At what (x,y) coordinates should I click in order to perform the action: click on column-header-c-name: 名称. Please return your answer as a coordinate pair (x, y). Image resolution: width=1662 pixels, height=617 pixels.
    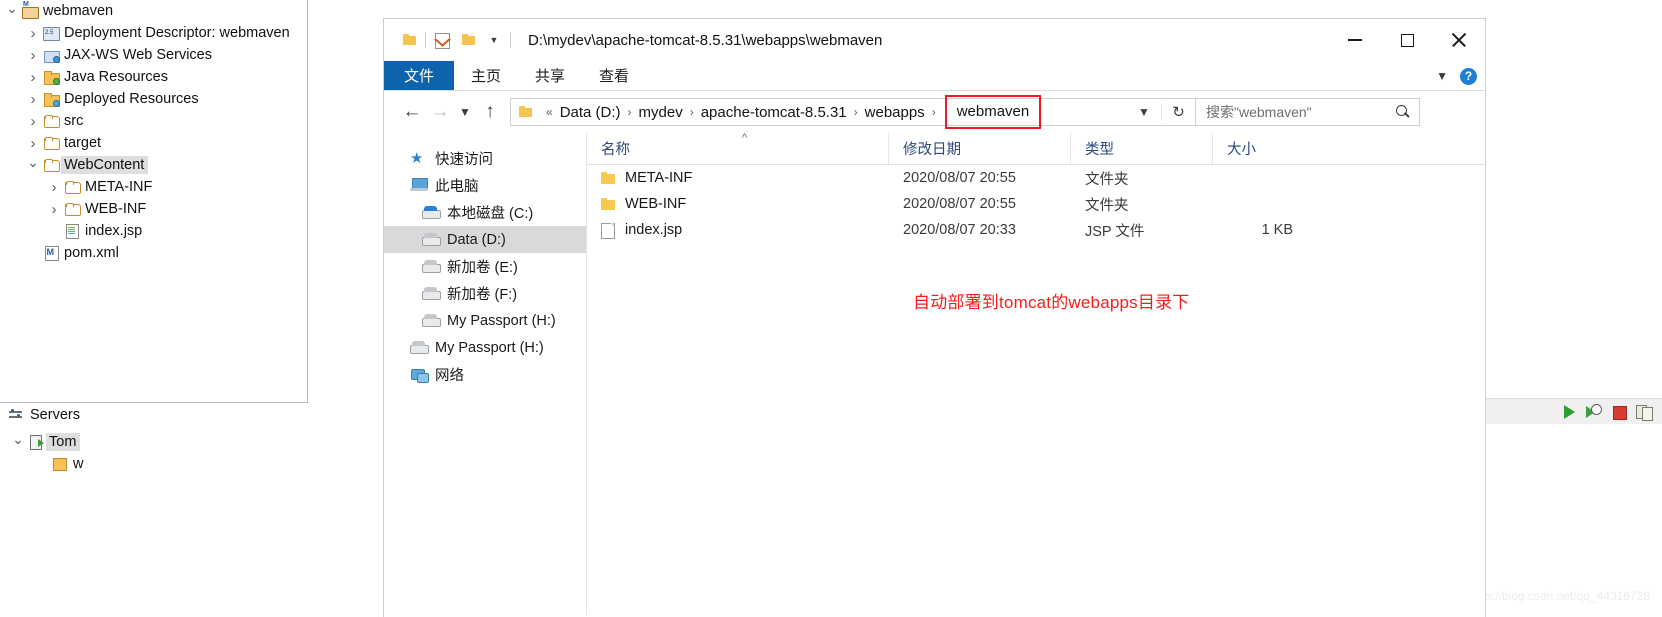
    Looking at the image, I should click on (738, 148).